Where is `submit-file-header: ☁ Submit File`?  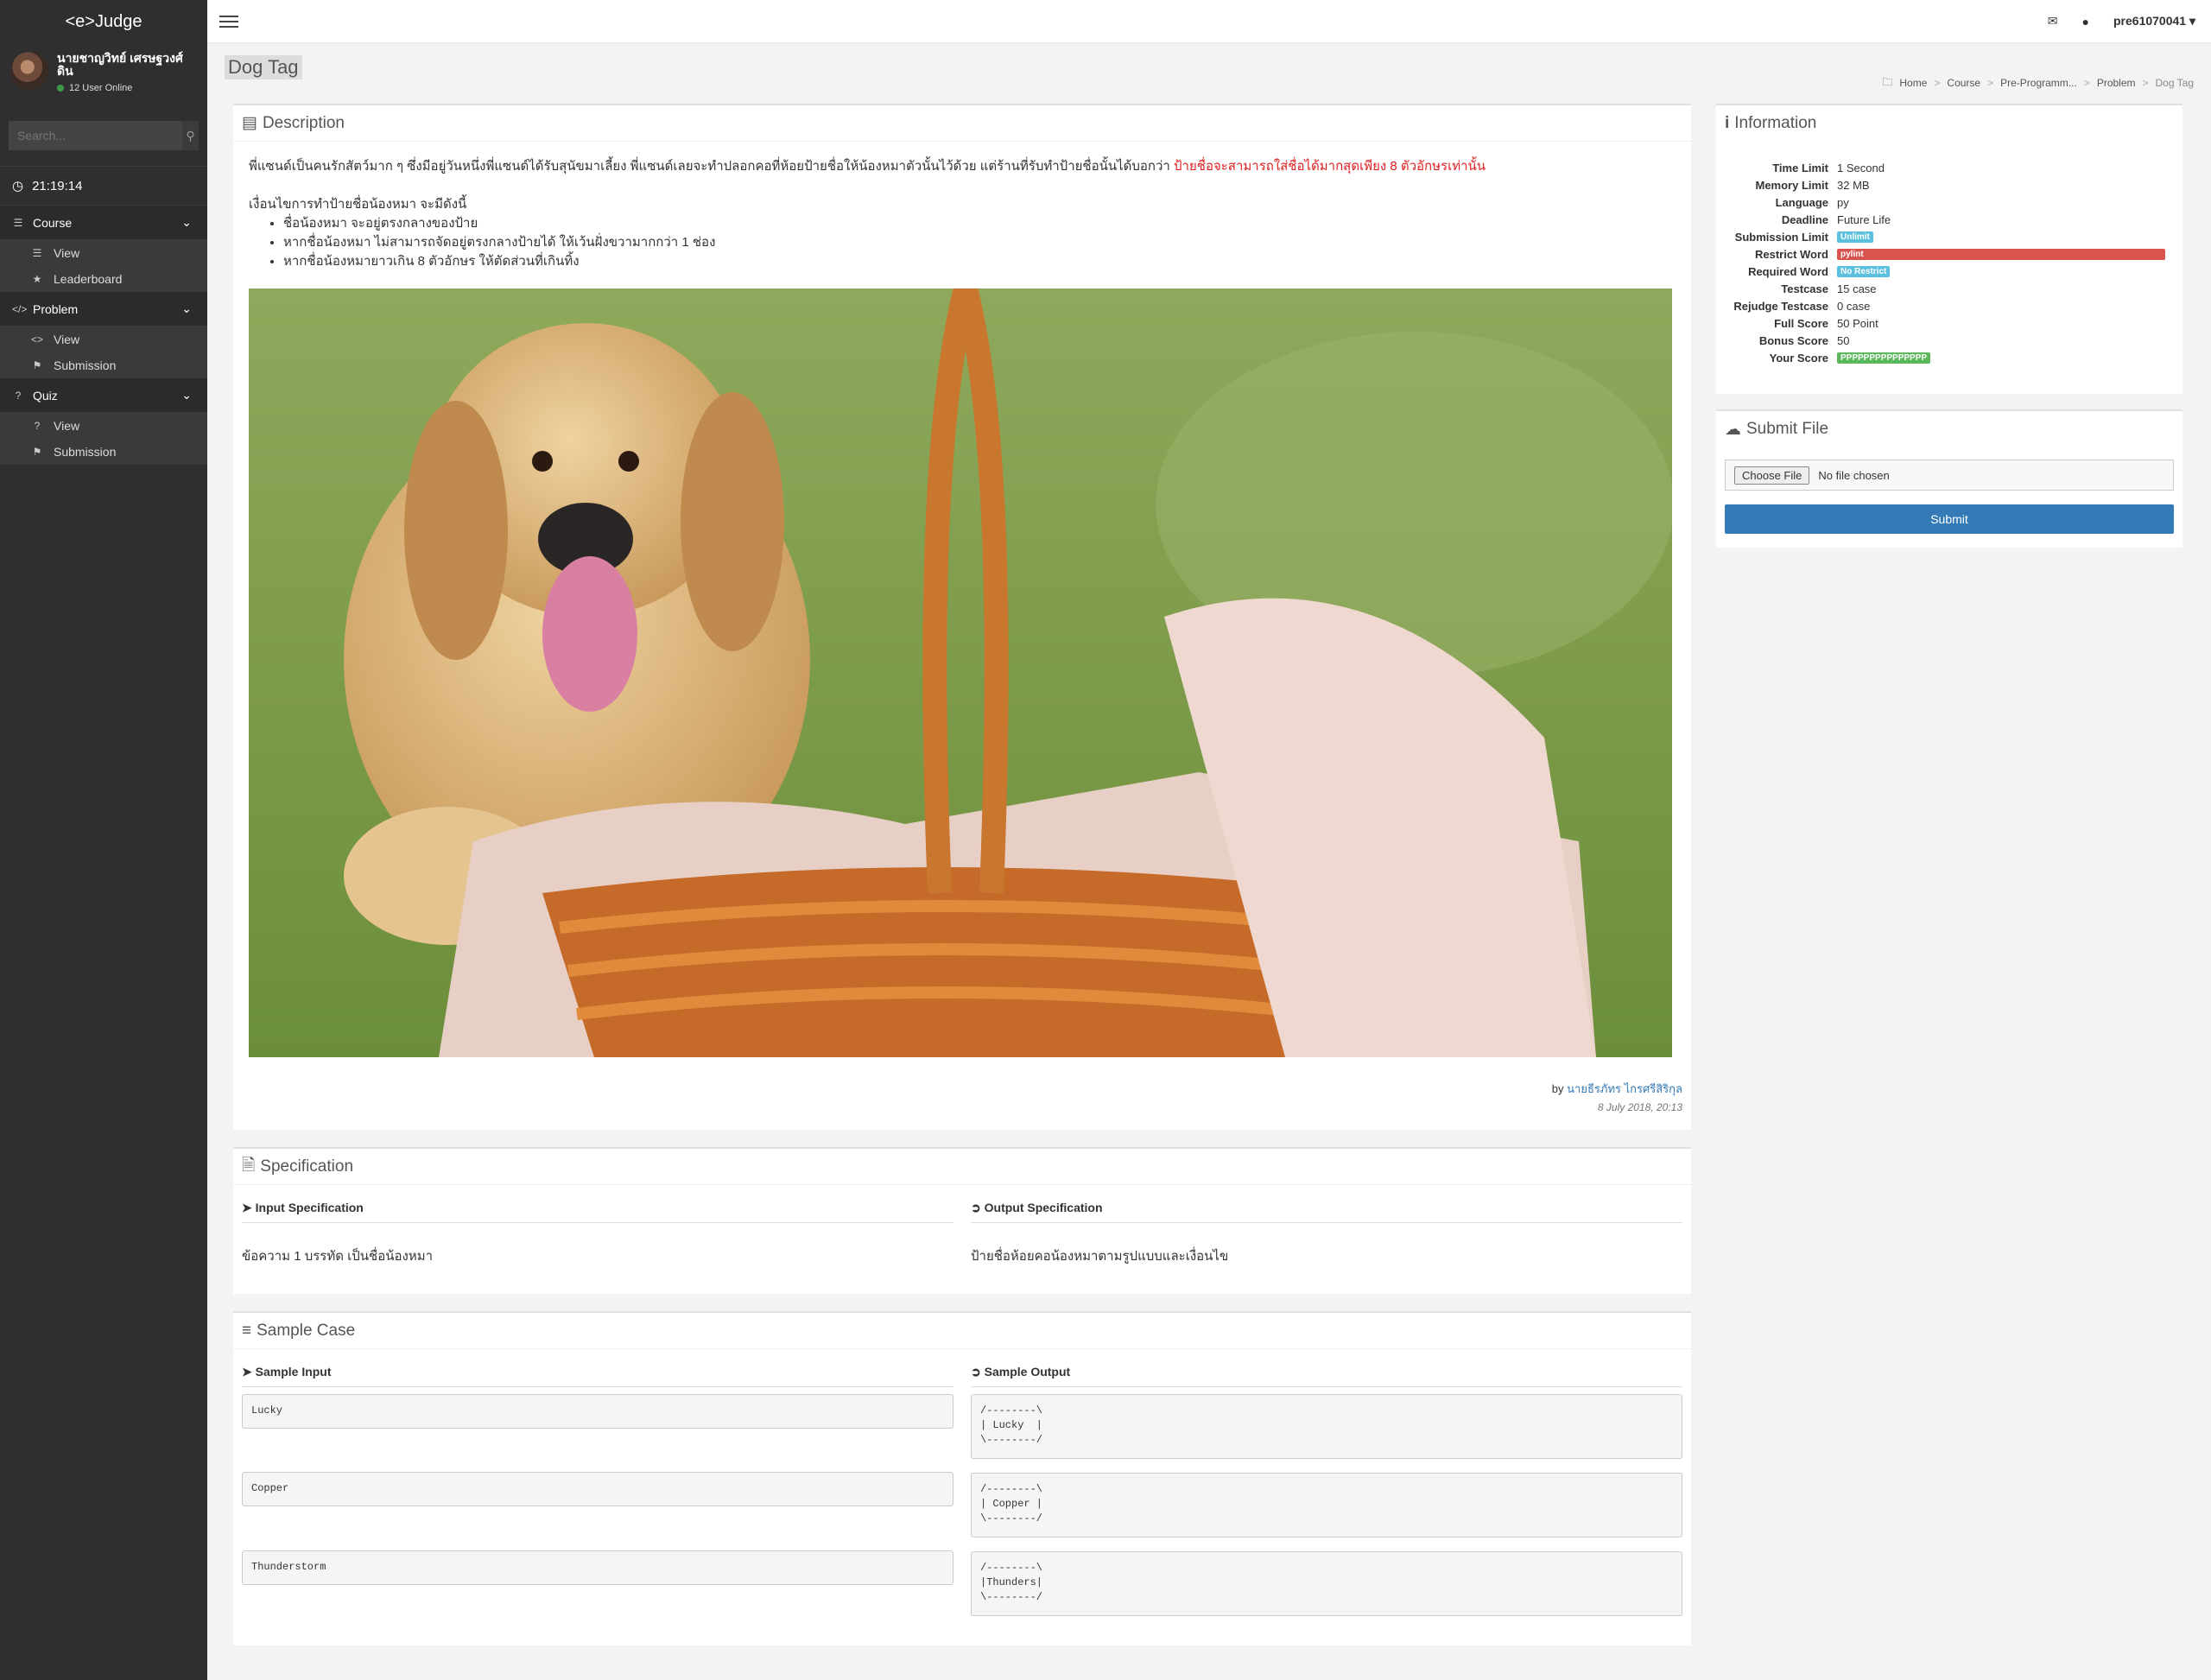
submit-file-header: ☁ Submit File is located at coordinates (1949, 429).